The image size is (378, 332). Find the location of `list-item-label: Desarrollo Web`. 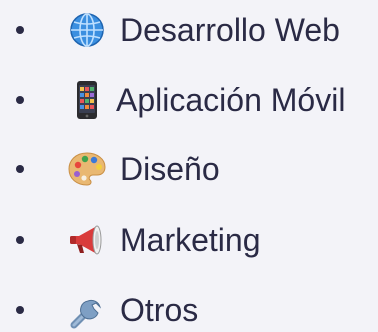

list-item-label: Desarrollo Web is located at coordinates (230, 30).